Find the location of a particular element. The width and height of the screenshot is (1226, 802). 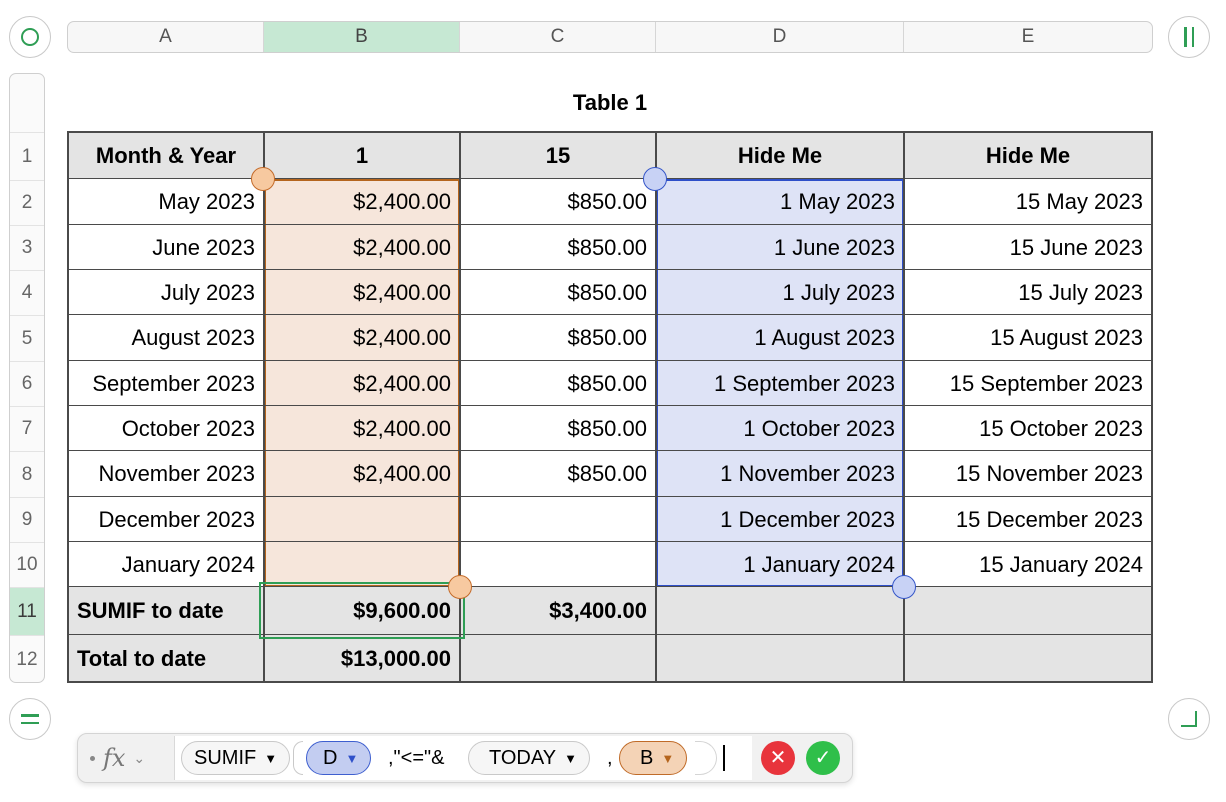

cell-d4: 1 July 2023 is located at coordinates (780, 292).